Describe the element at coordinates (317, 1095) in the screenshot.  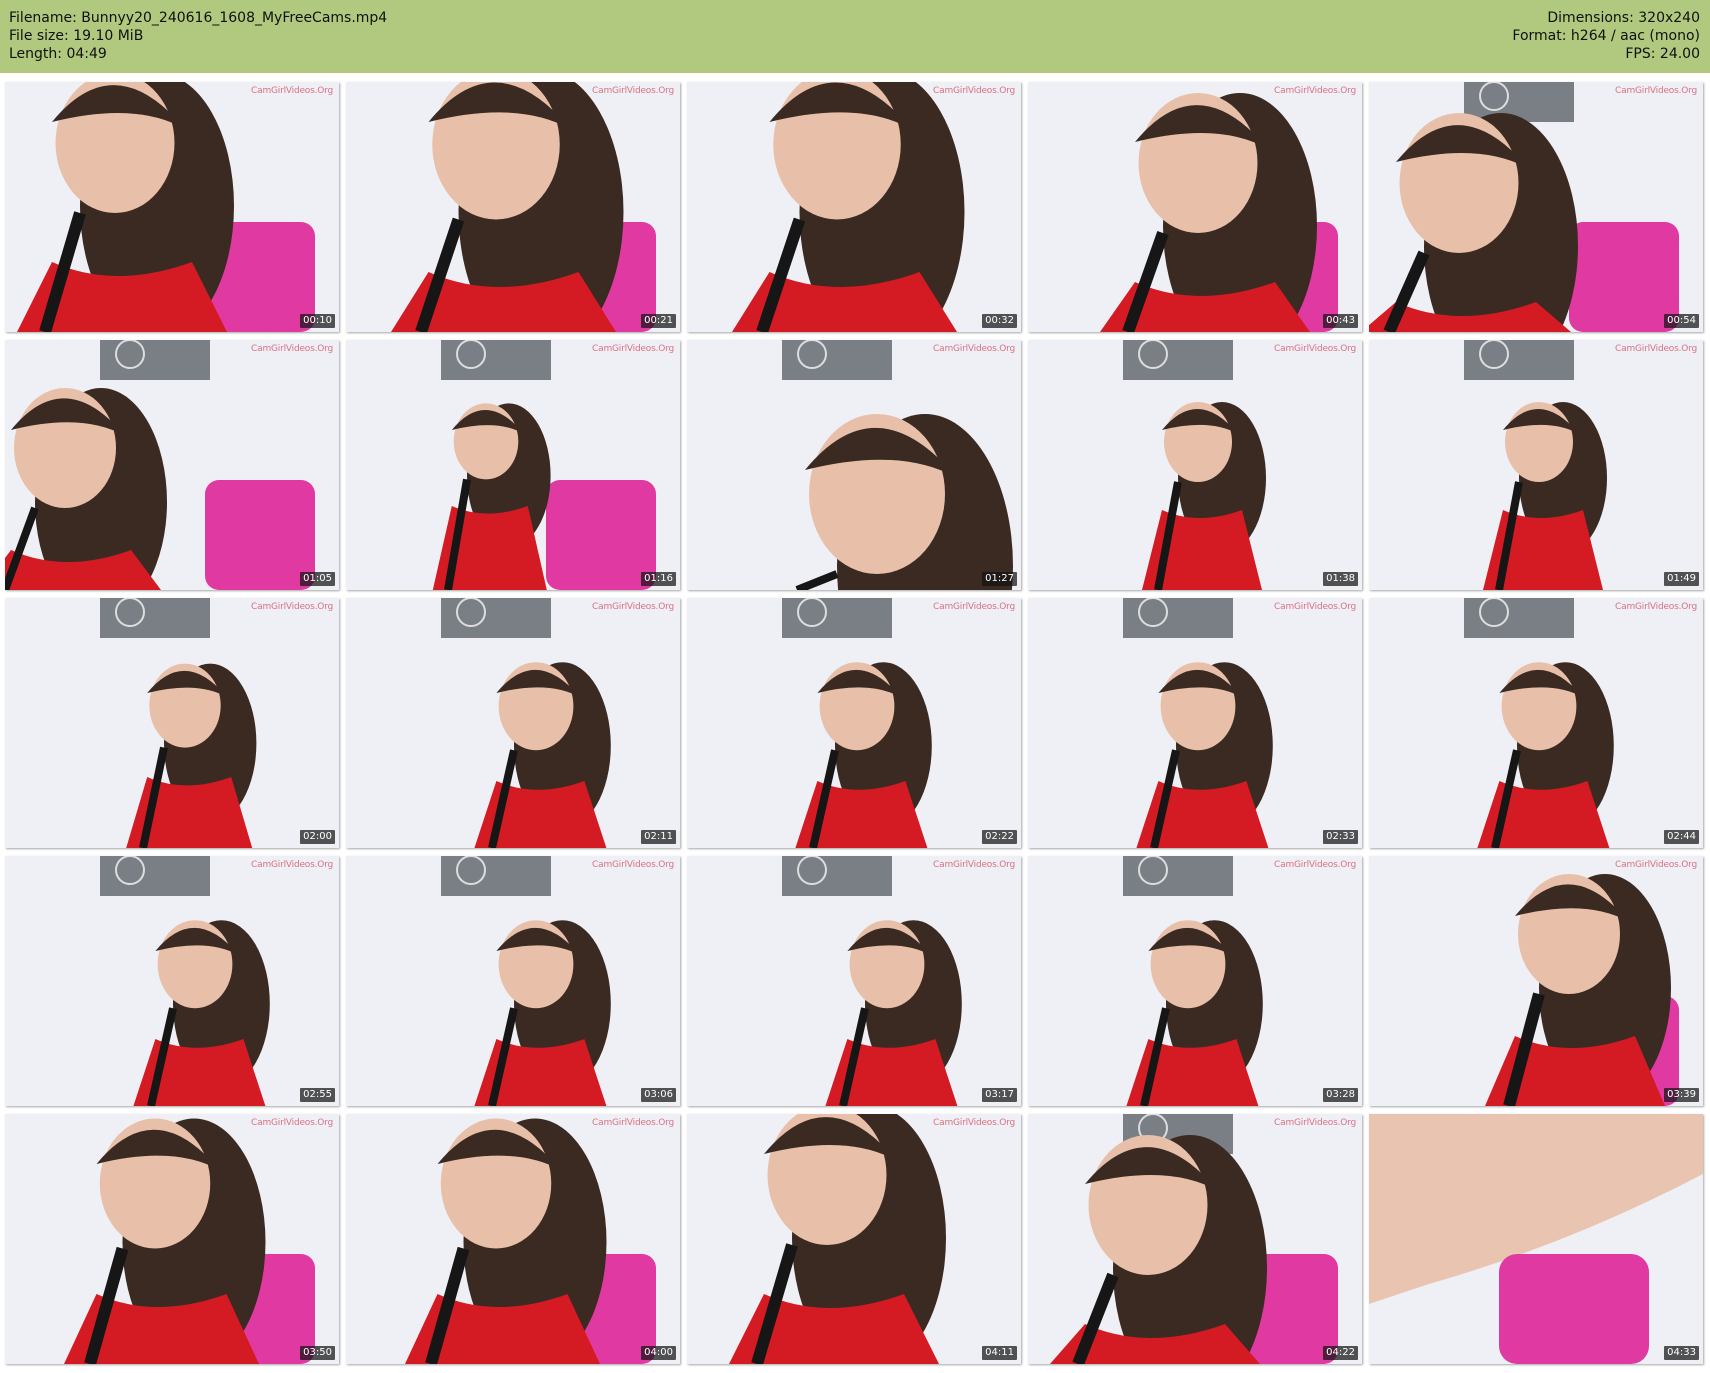
I see `timestamp-label: 02:55` at that location.